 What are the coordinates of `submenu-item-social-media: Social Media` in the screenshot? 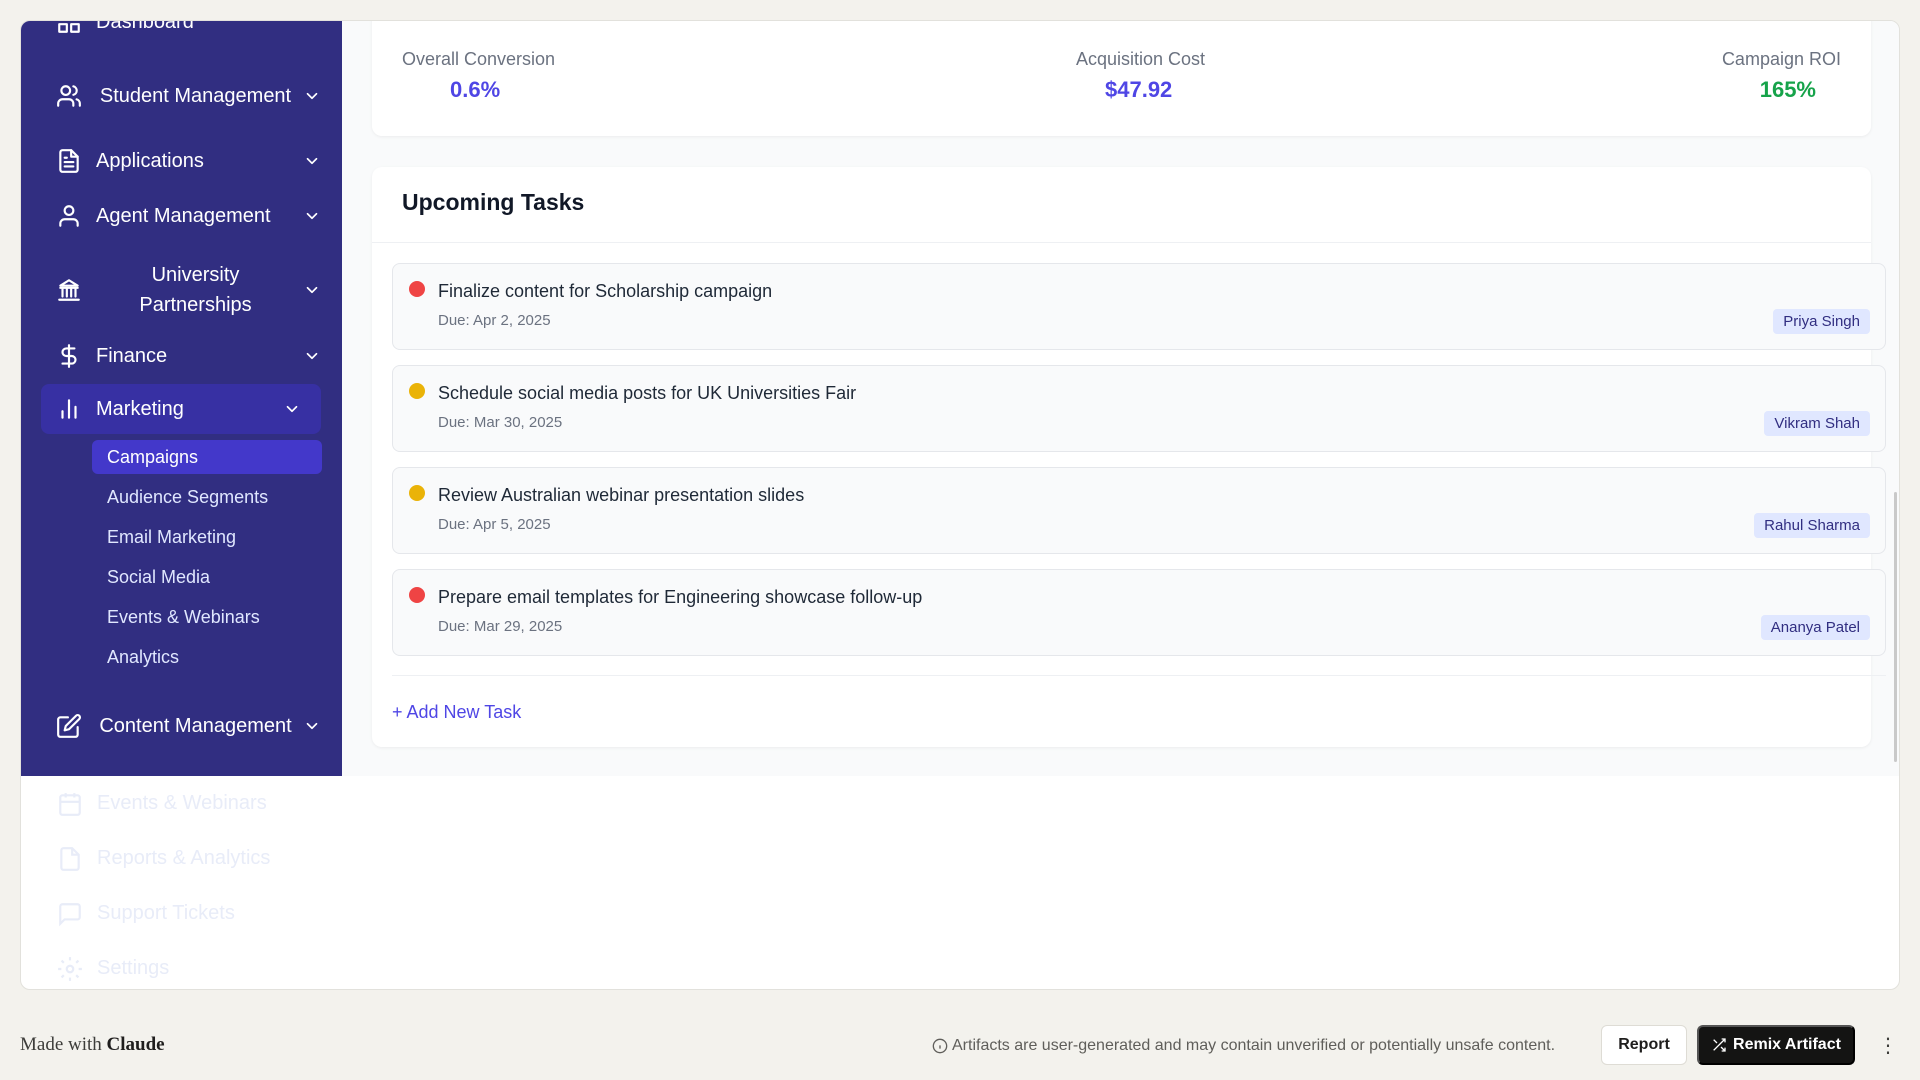 It's located at (207, 577).